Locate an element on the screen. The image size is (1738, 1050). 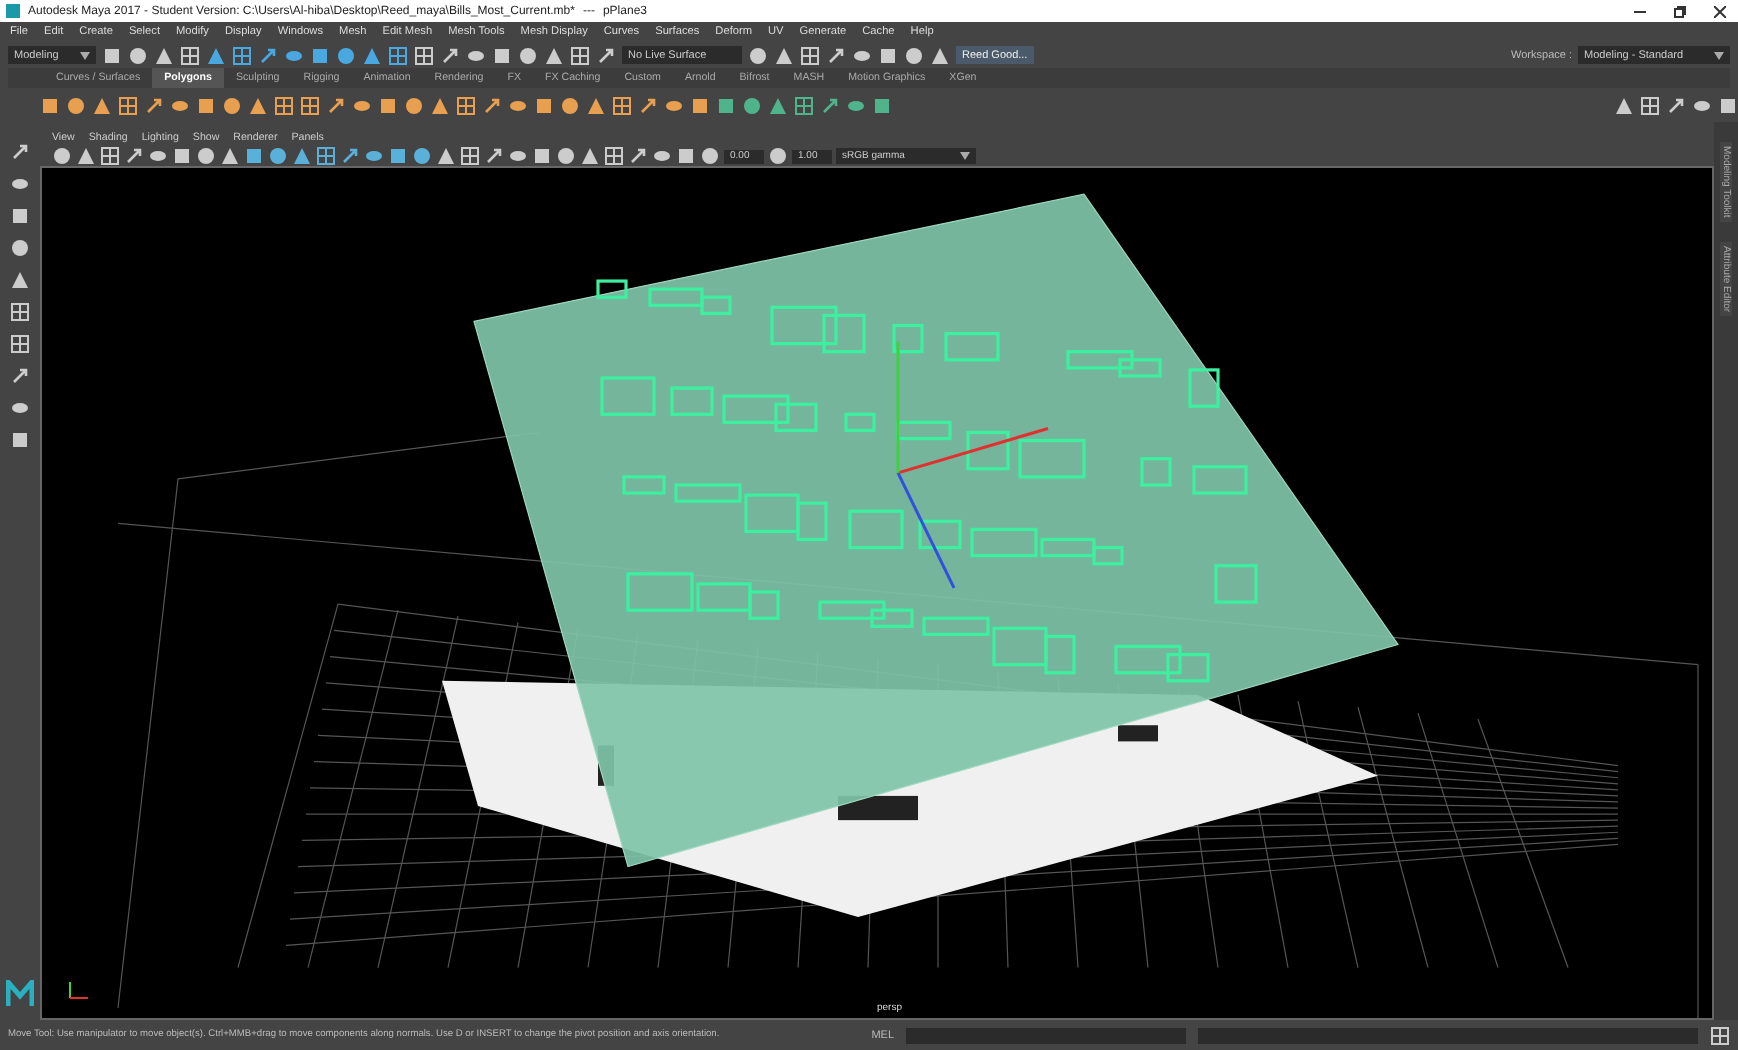
close-icon is located at coordinates (1720, 11).